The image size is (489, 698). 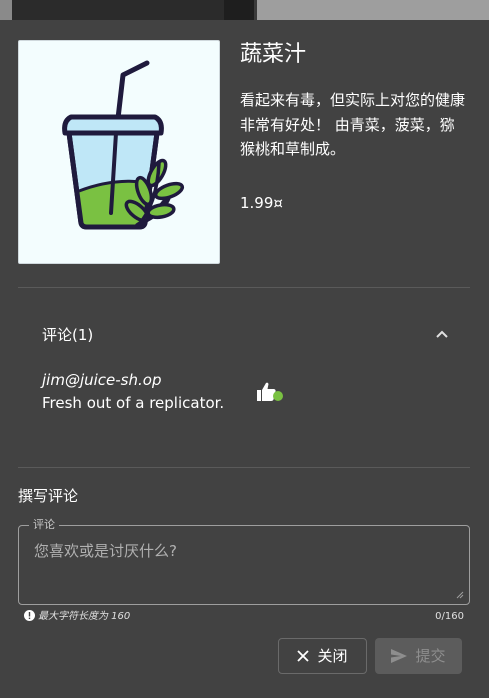 I want to click on product-price: 1.99¤, so click(x=261, y=203).